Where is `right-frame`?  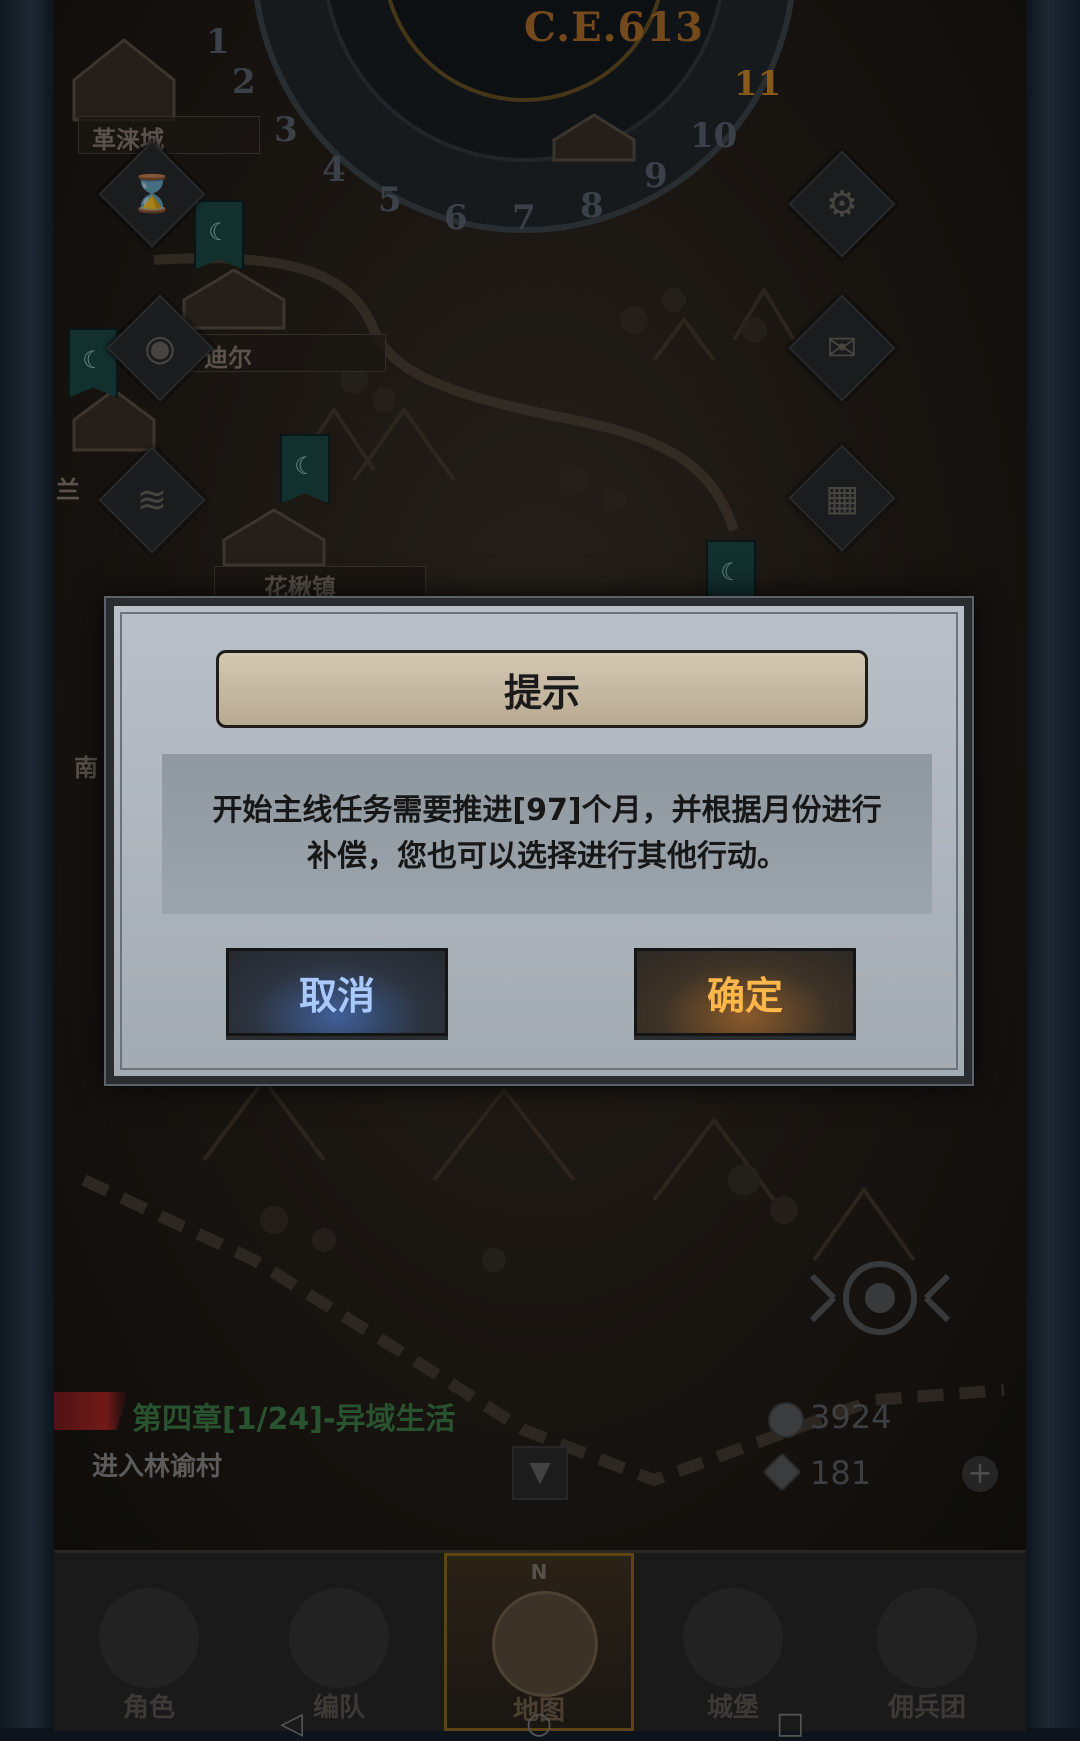 right-frame is located at coordinates (1053, 864).